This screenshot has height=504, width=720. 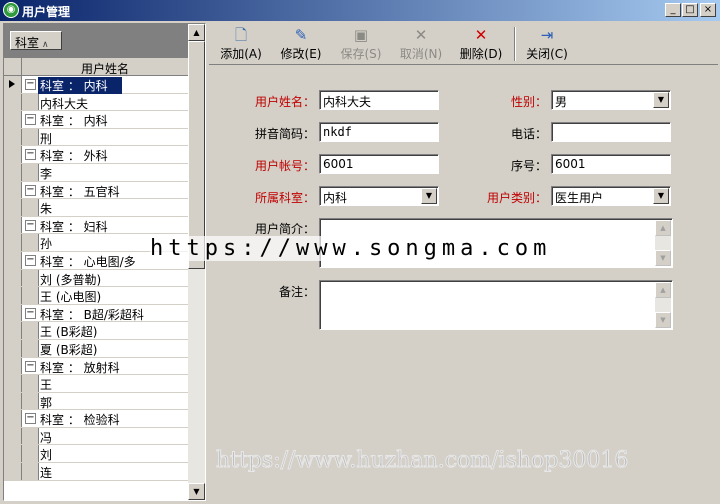 What do you see at coordinates (285, 134) in the screenshot?
I see `pinyin-label: 拼音简码：` at bounding box center [285, 134].